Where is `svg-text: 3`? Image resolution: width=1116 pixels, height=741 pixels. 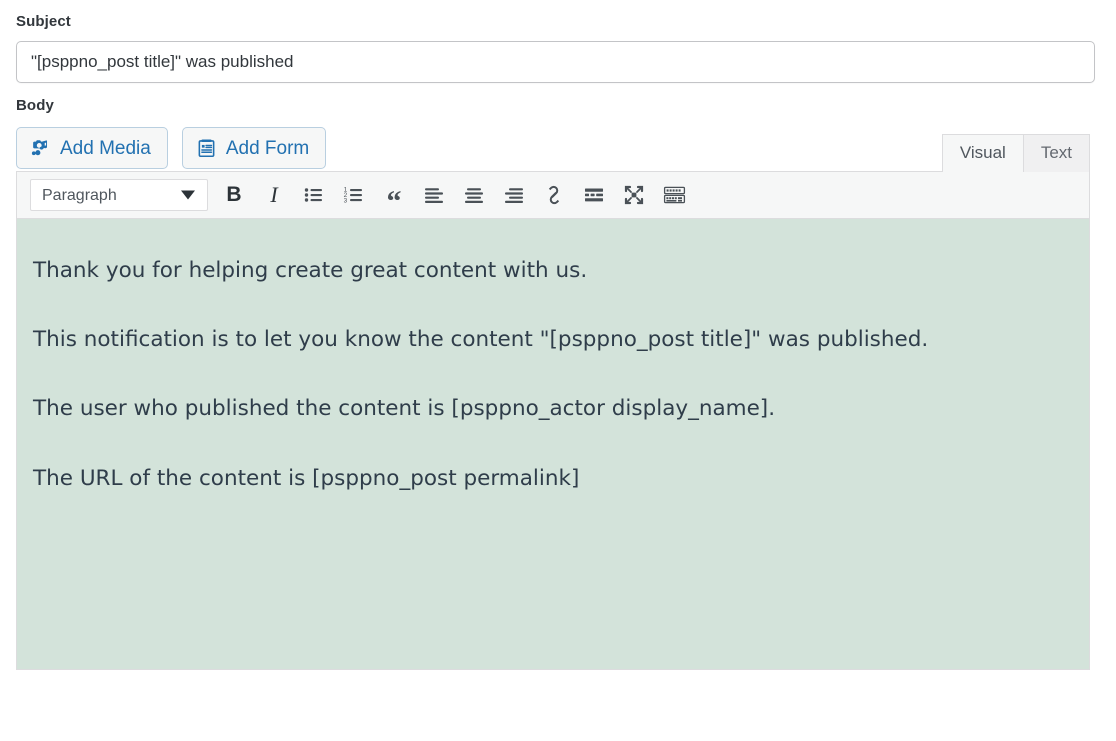 svg-text: 3 is located at coordinates (346, 201).